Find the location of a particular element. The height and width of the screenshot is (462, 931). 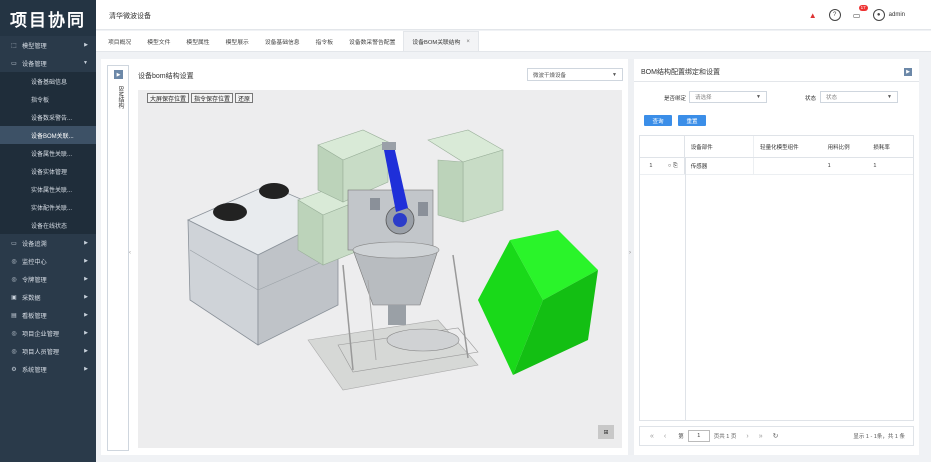

tab-data-alert-config: 设备数采警告配置 is located at coordinates (372, 41).